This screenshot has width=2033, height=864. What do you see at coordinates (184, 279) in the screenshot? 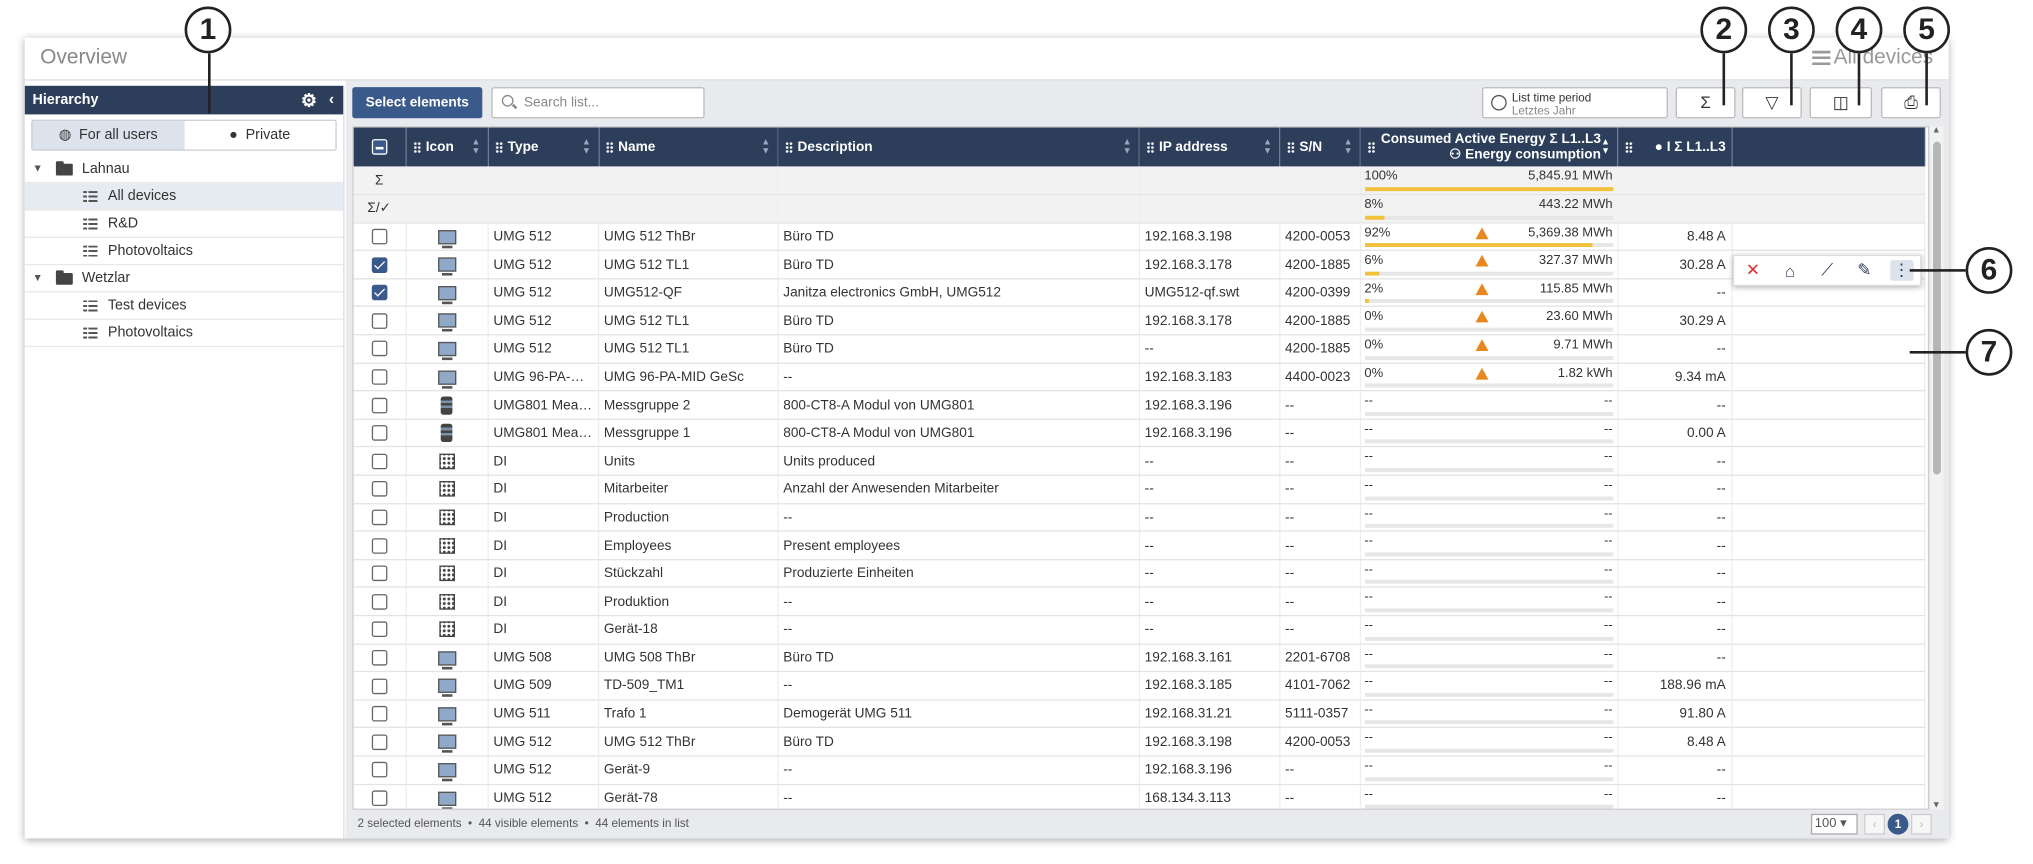
I see `tree-folder: ▼ Wetzlar` at bounding box center [184, 279].